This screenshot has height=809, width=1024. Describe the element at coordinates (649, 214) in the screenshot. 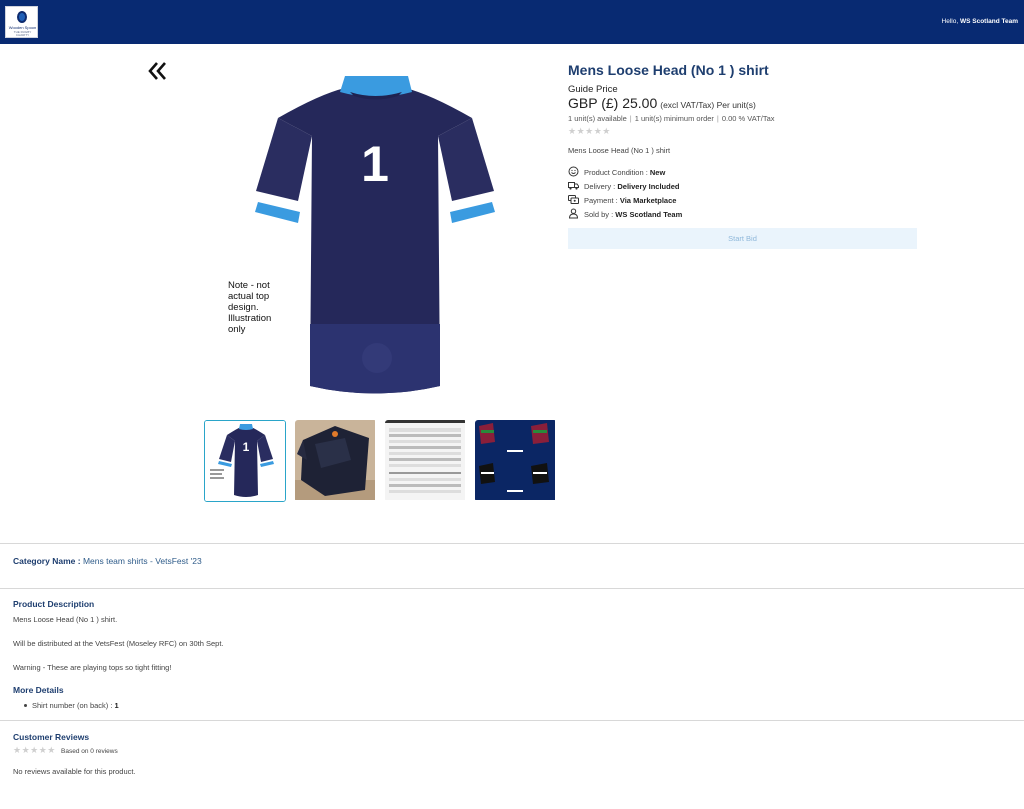

I see `seller-value: WS Scotland Team` at that location.